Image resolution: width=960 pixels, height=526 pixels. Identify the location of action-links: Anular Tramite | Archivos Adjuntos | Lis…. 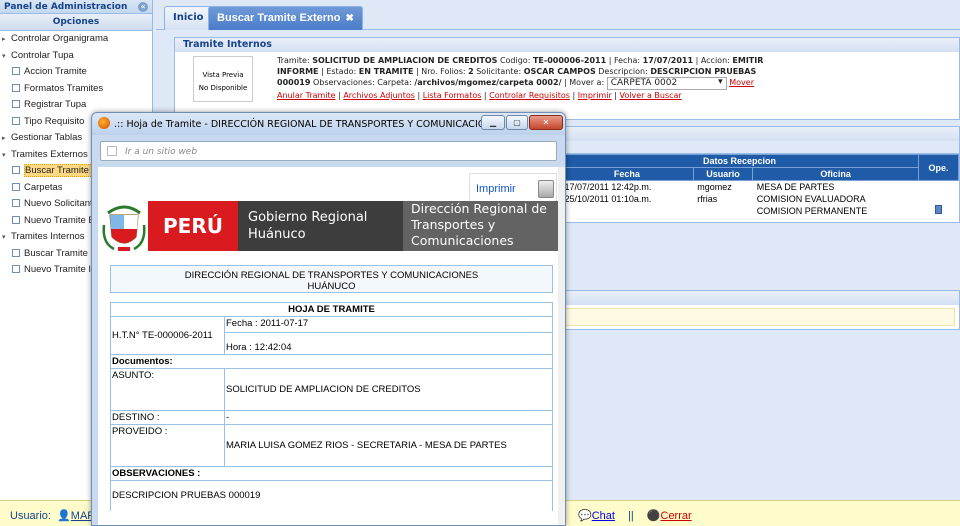
(607, 95).